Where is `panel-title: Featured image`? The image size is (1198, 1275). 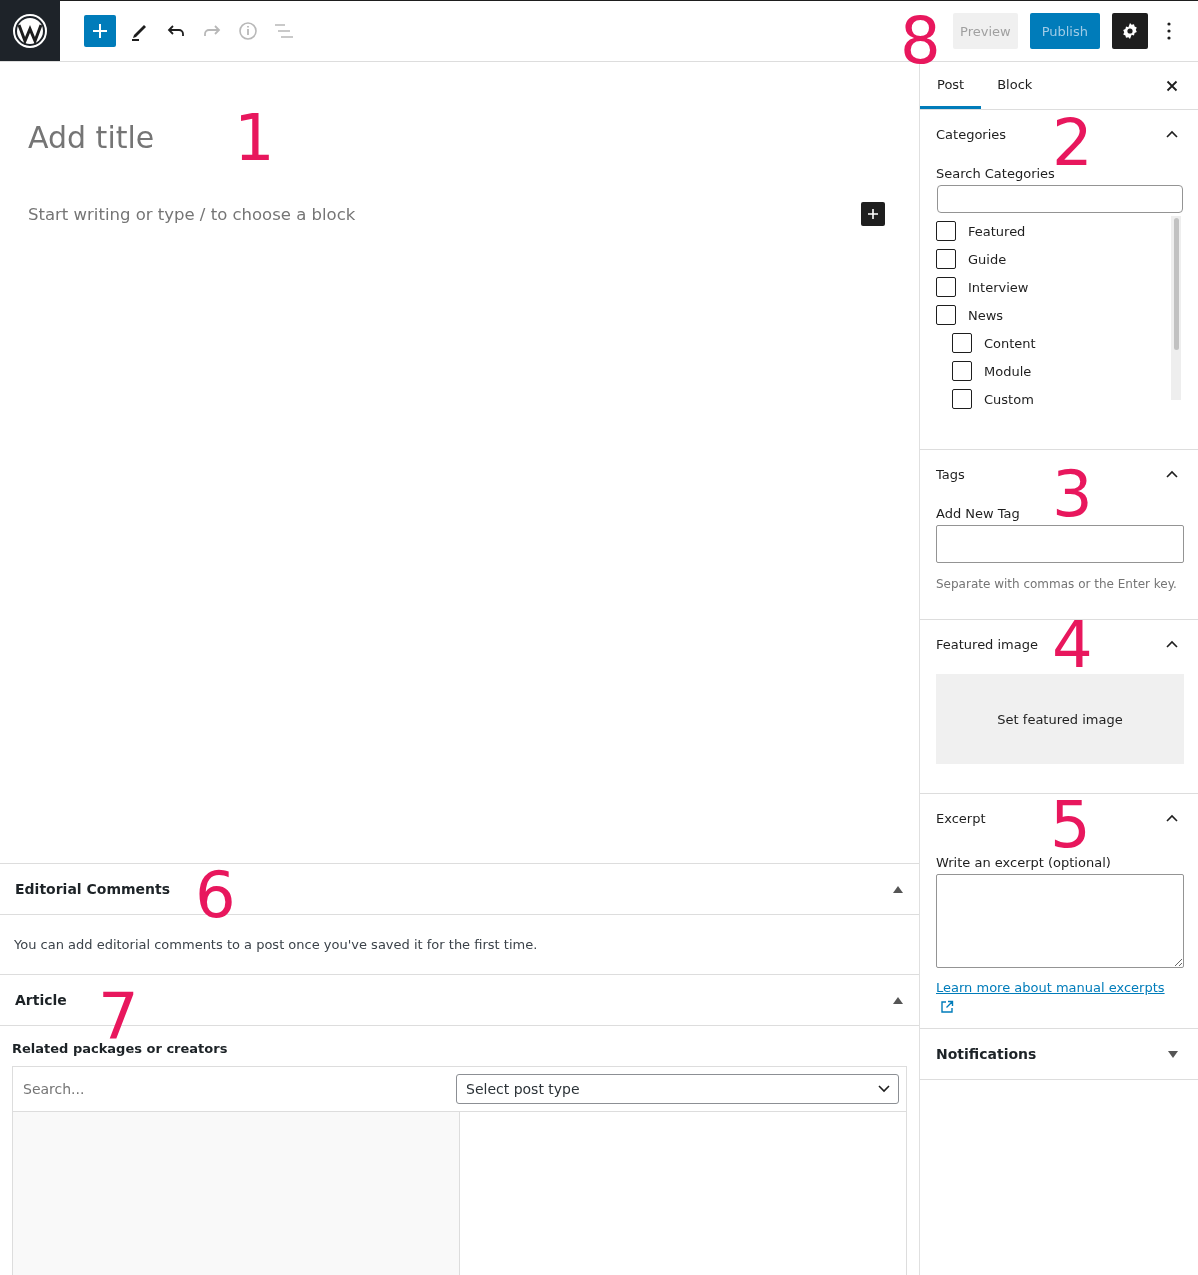
panel-title: Featured image is located at coordinates (987, 644).